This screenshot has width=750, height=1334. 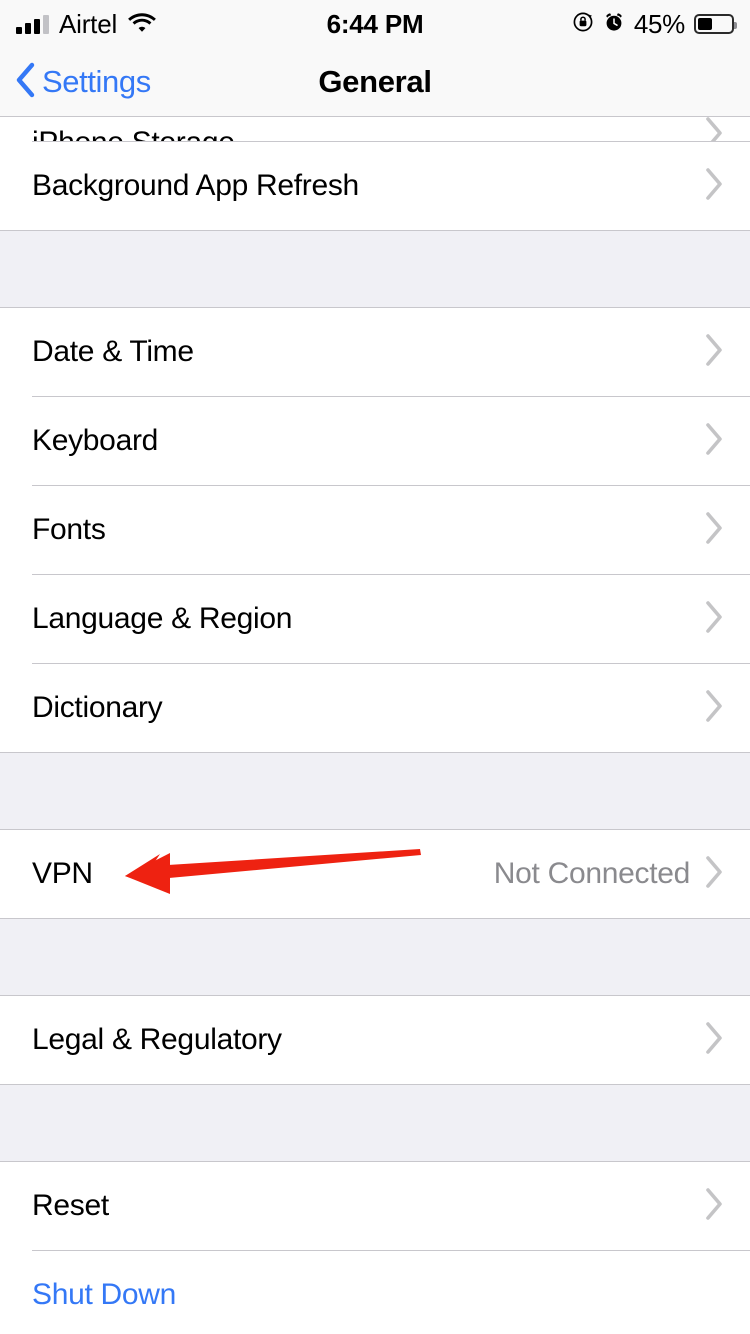 I want to click on list-item: VPN Not Connected, so click(x=375, y=874).